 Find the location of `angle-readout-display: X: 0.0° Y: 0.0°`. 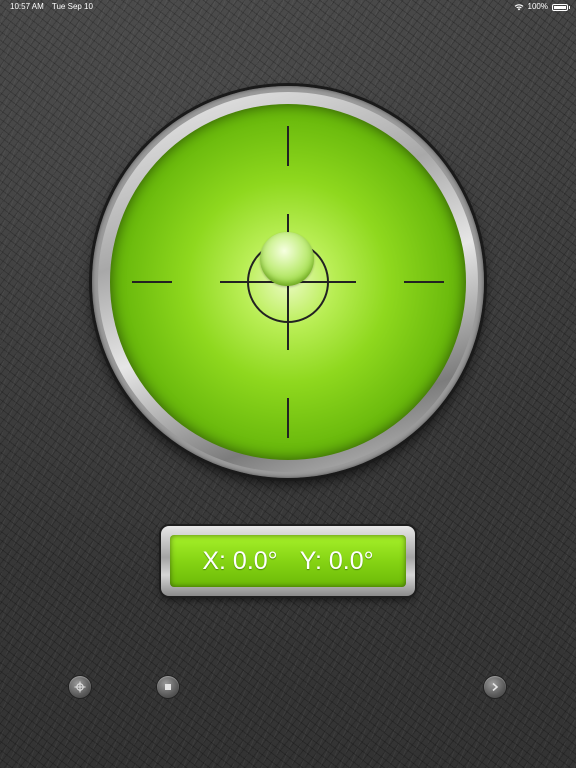

angle-readout-display: X: 0.0° Y: 0.0° is located at coordinates (288, 561).